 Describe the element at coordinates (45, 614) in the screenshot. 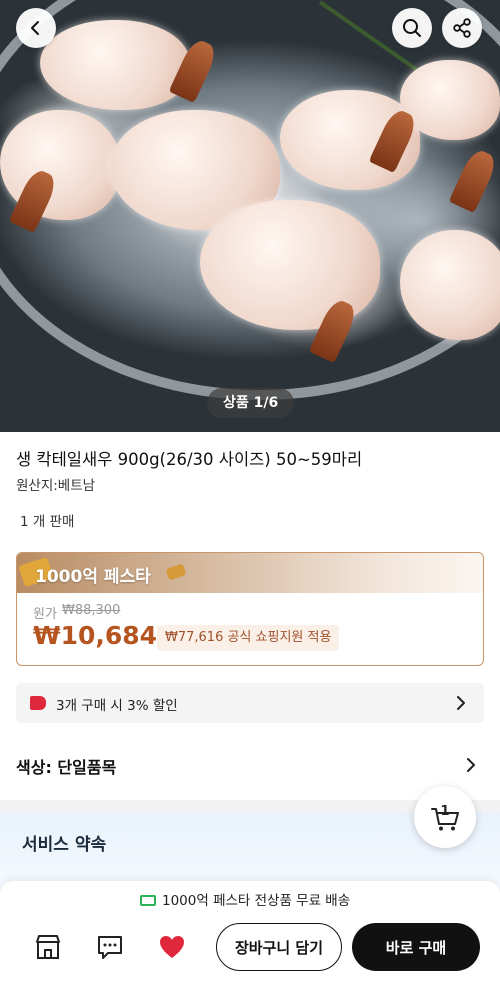

I see `original-price-label: 원가` at that location.